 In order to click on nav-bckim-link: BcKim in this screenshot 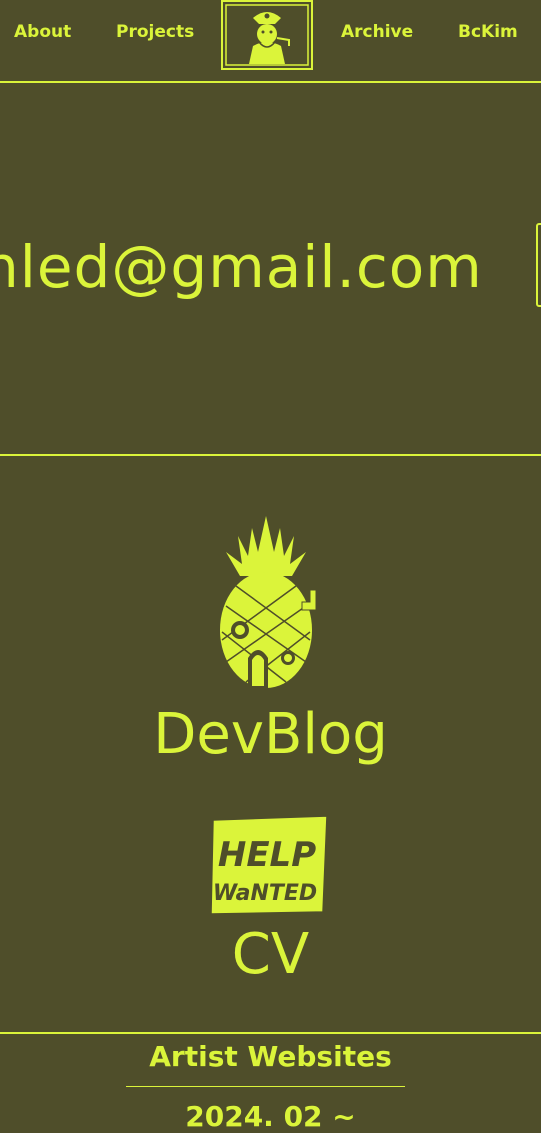, I will do `click(488, 32)`.